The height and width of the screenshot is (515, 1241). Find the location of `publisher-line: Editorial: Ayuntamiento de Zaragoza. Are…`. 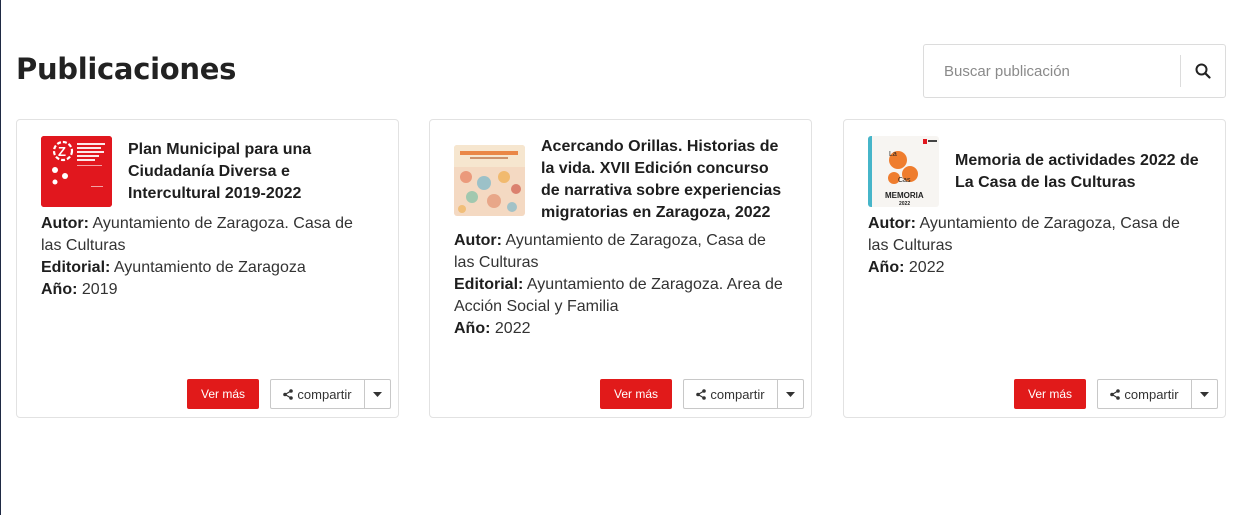

publisher-line: Editorial: Ayuntamiento de Zaragoza. Are… is located at coordinates (620, 296).